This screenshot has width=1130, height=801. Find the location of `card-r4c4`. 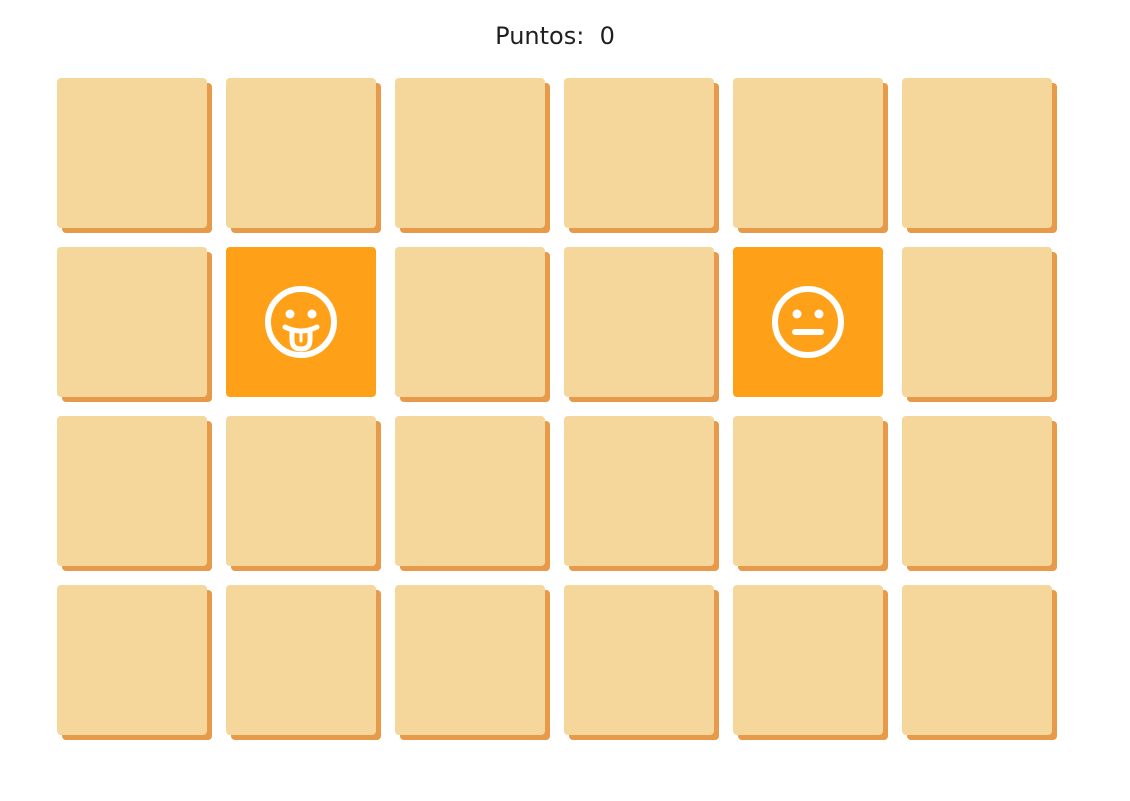

card-r4c4 is located at coordinates (639, 660).